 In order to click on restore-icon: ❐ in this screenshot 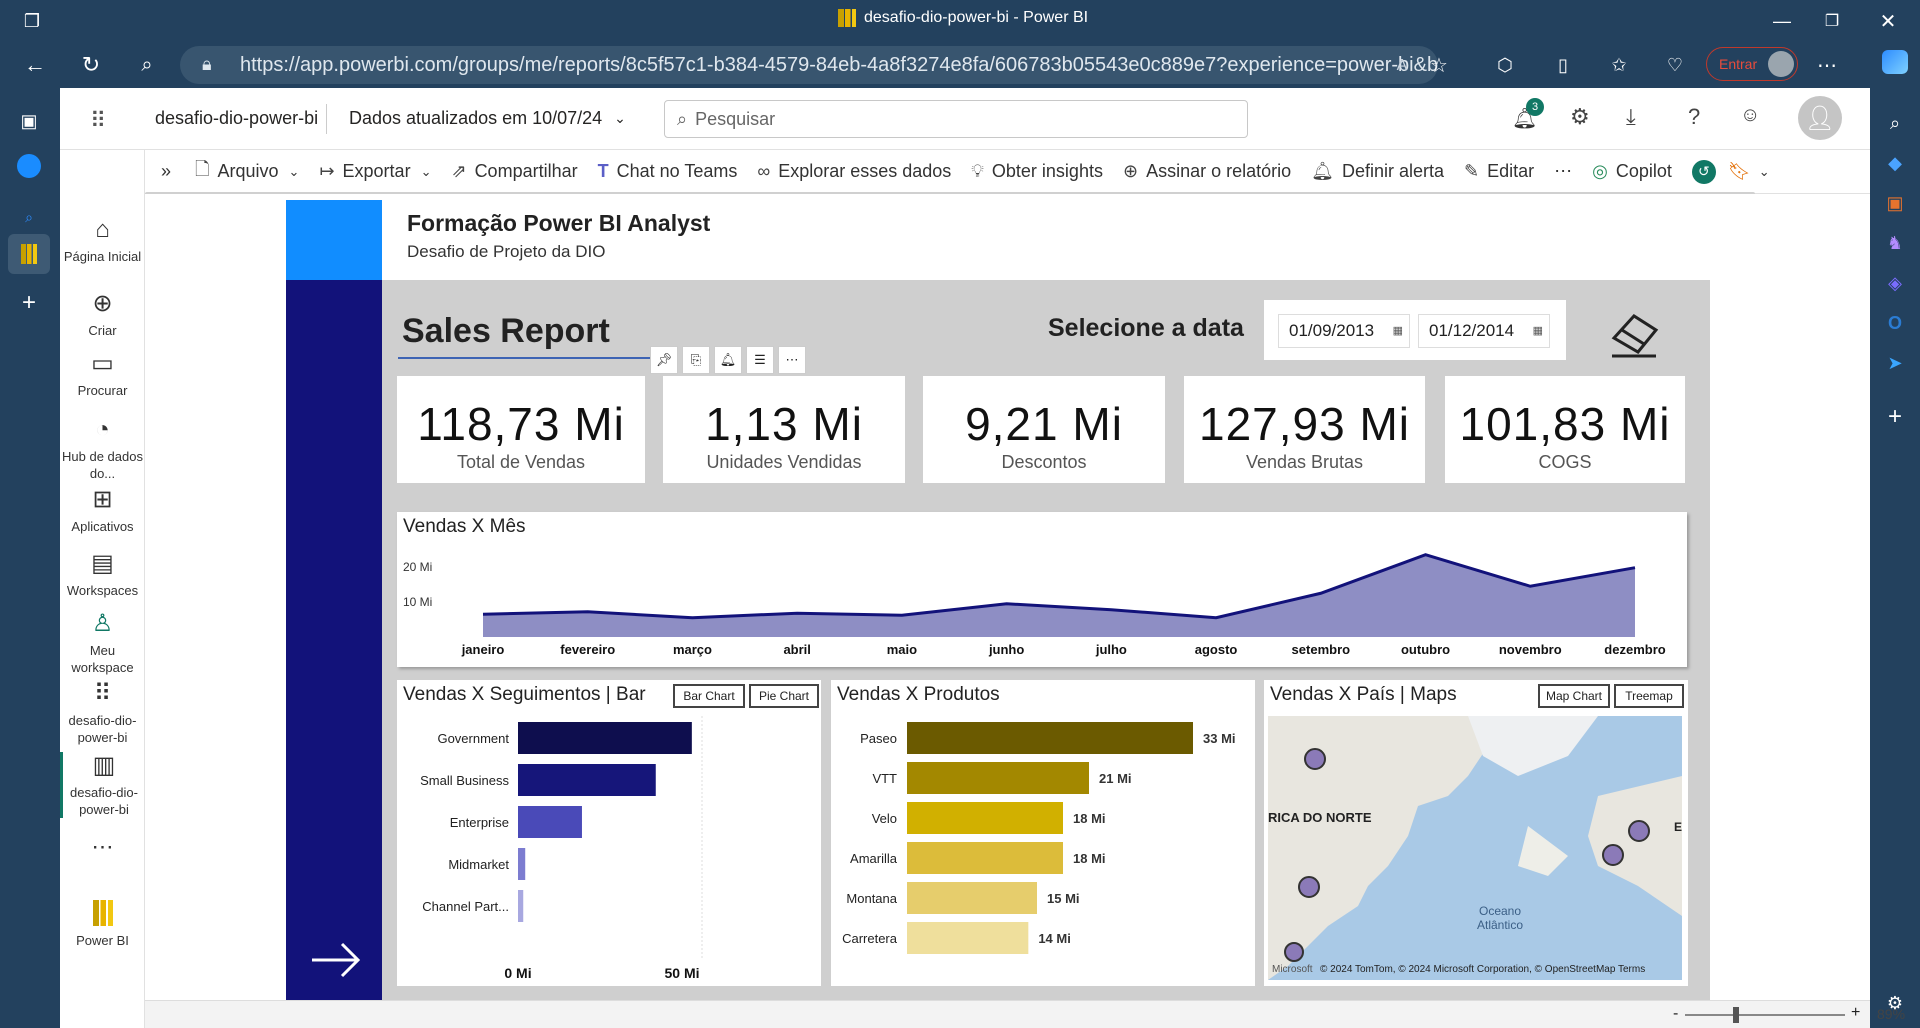, I will do `click(1832, 21)`.